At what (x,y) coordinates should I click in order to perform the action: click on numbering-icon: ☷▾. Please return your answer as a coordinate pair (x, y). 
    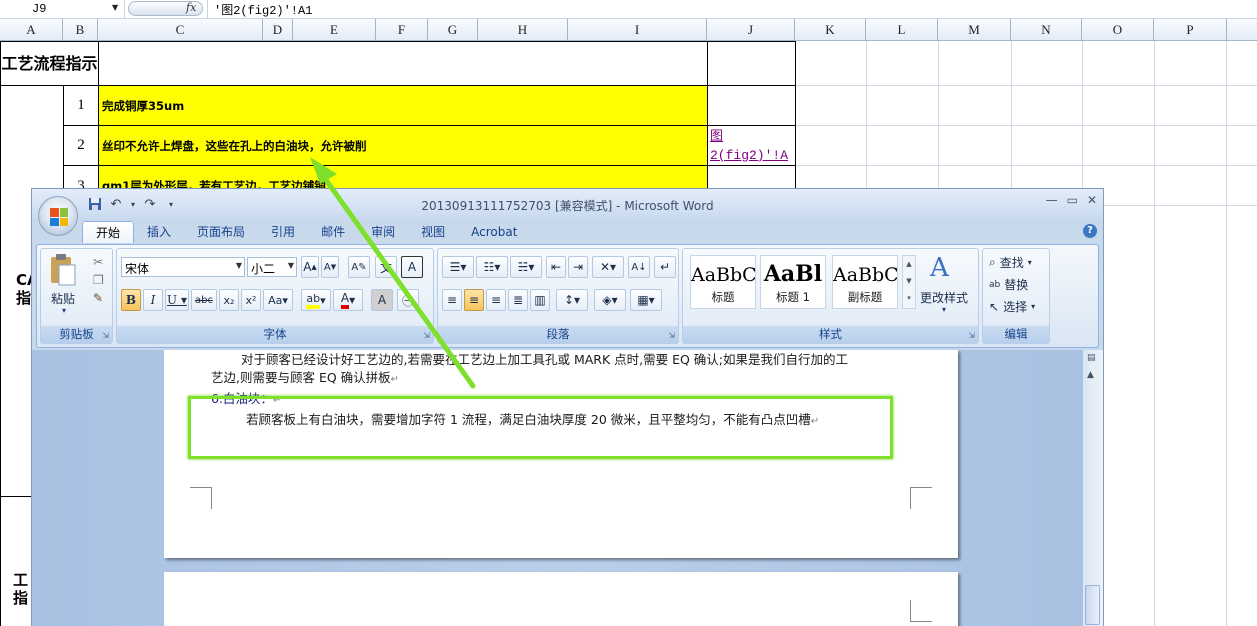
    Looking at the image, I should click on (492, 267).